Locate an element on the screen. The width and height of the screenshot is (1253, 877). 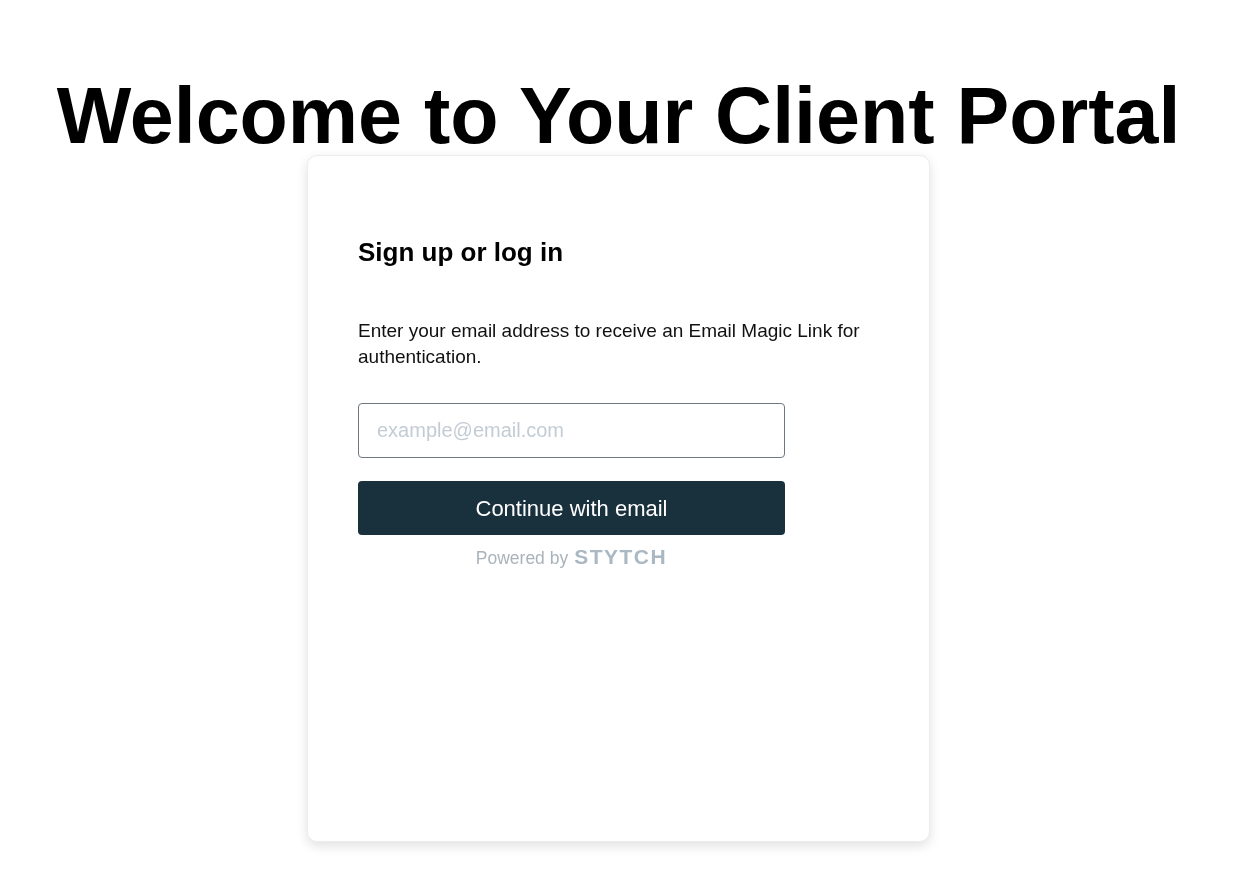
brand-wordmark: STYTCH is located at coordinates (621, 557).